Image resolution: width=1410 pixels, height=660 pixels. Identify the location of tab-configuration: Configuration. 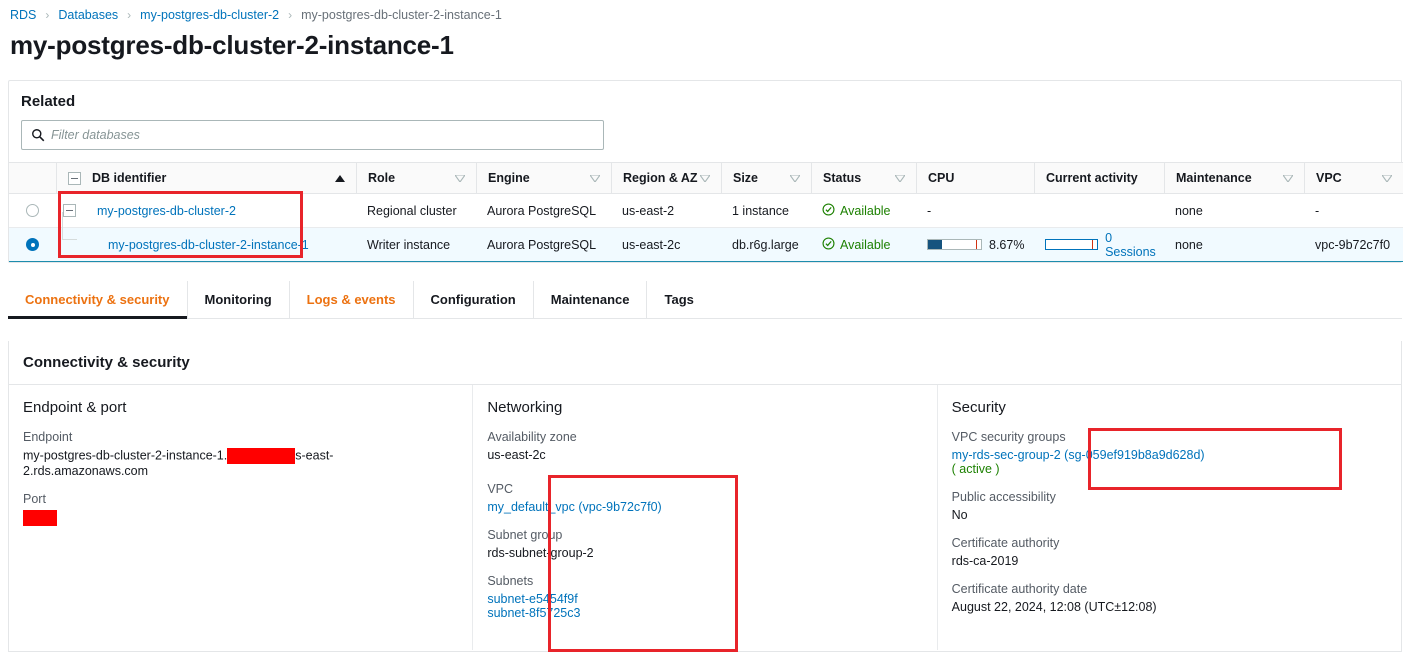
(474, 299).